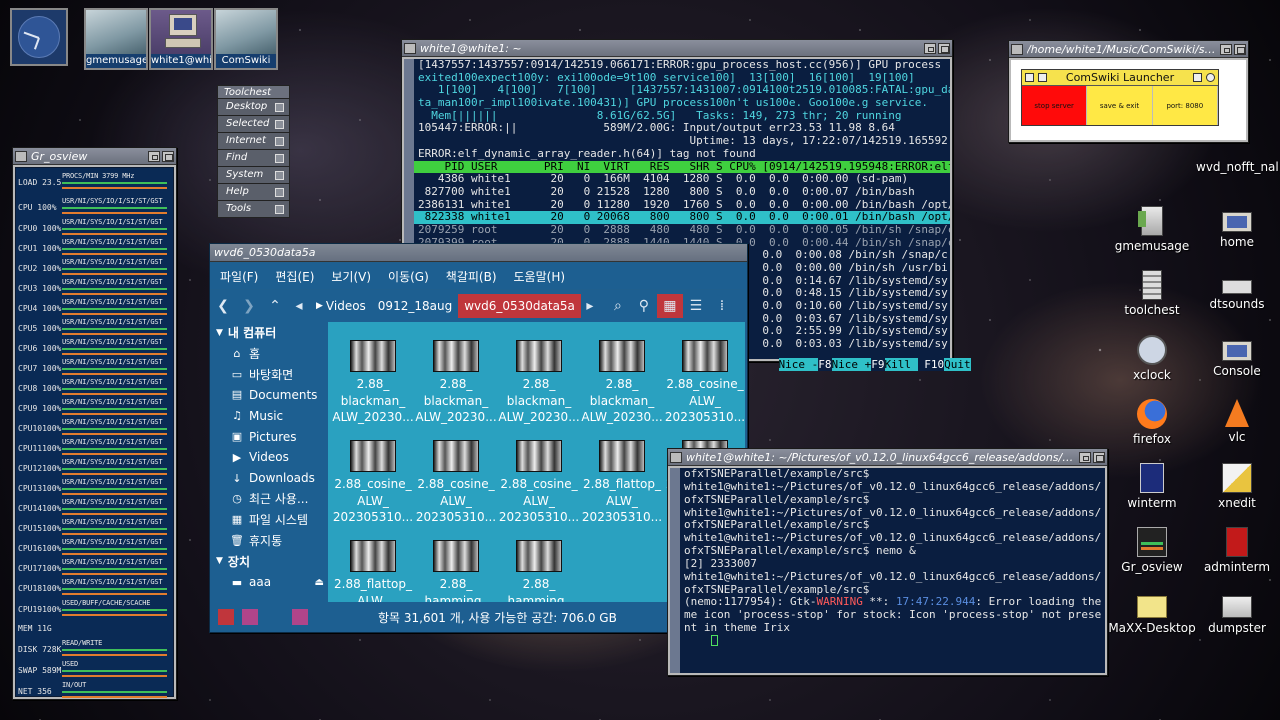 This screenshot has height=720, width=1280. What do you see at coordinates (901, 364) in the screenshot?
I see `fkey-kill: Kill` at bounding box center [901, 364].